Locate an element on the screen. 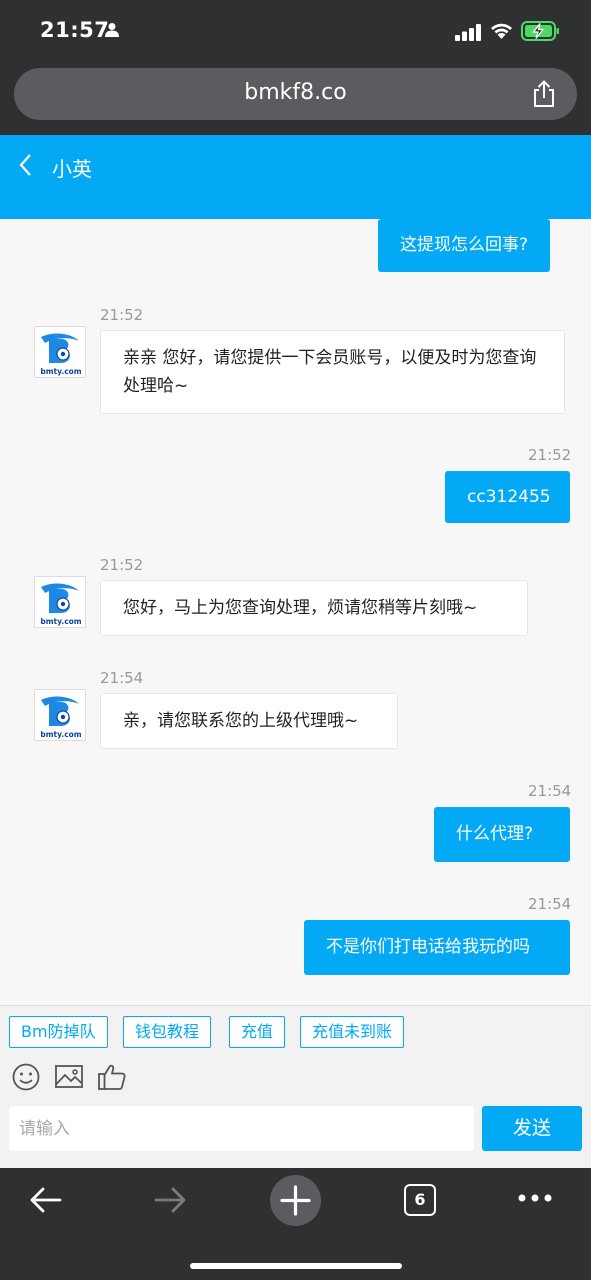 The image size is (591, 1280). more-options-icon is located at coordinates (535, 1198).